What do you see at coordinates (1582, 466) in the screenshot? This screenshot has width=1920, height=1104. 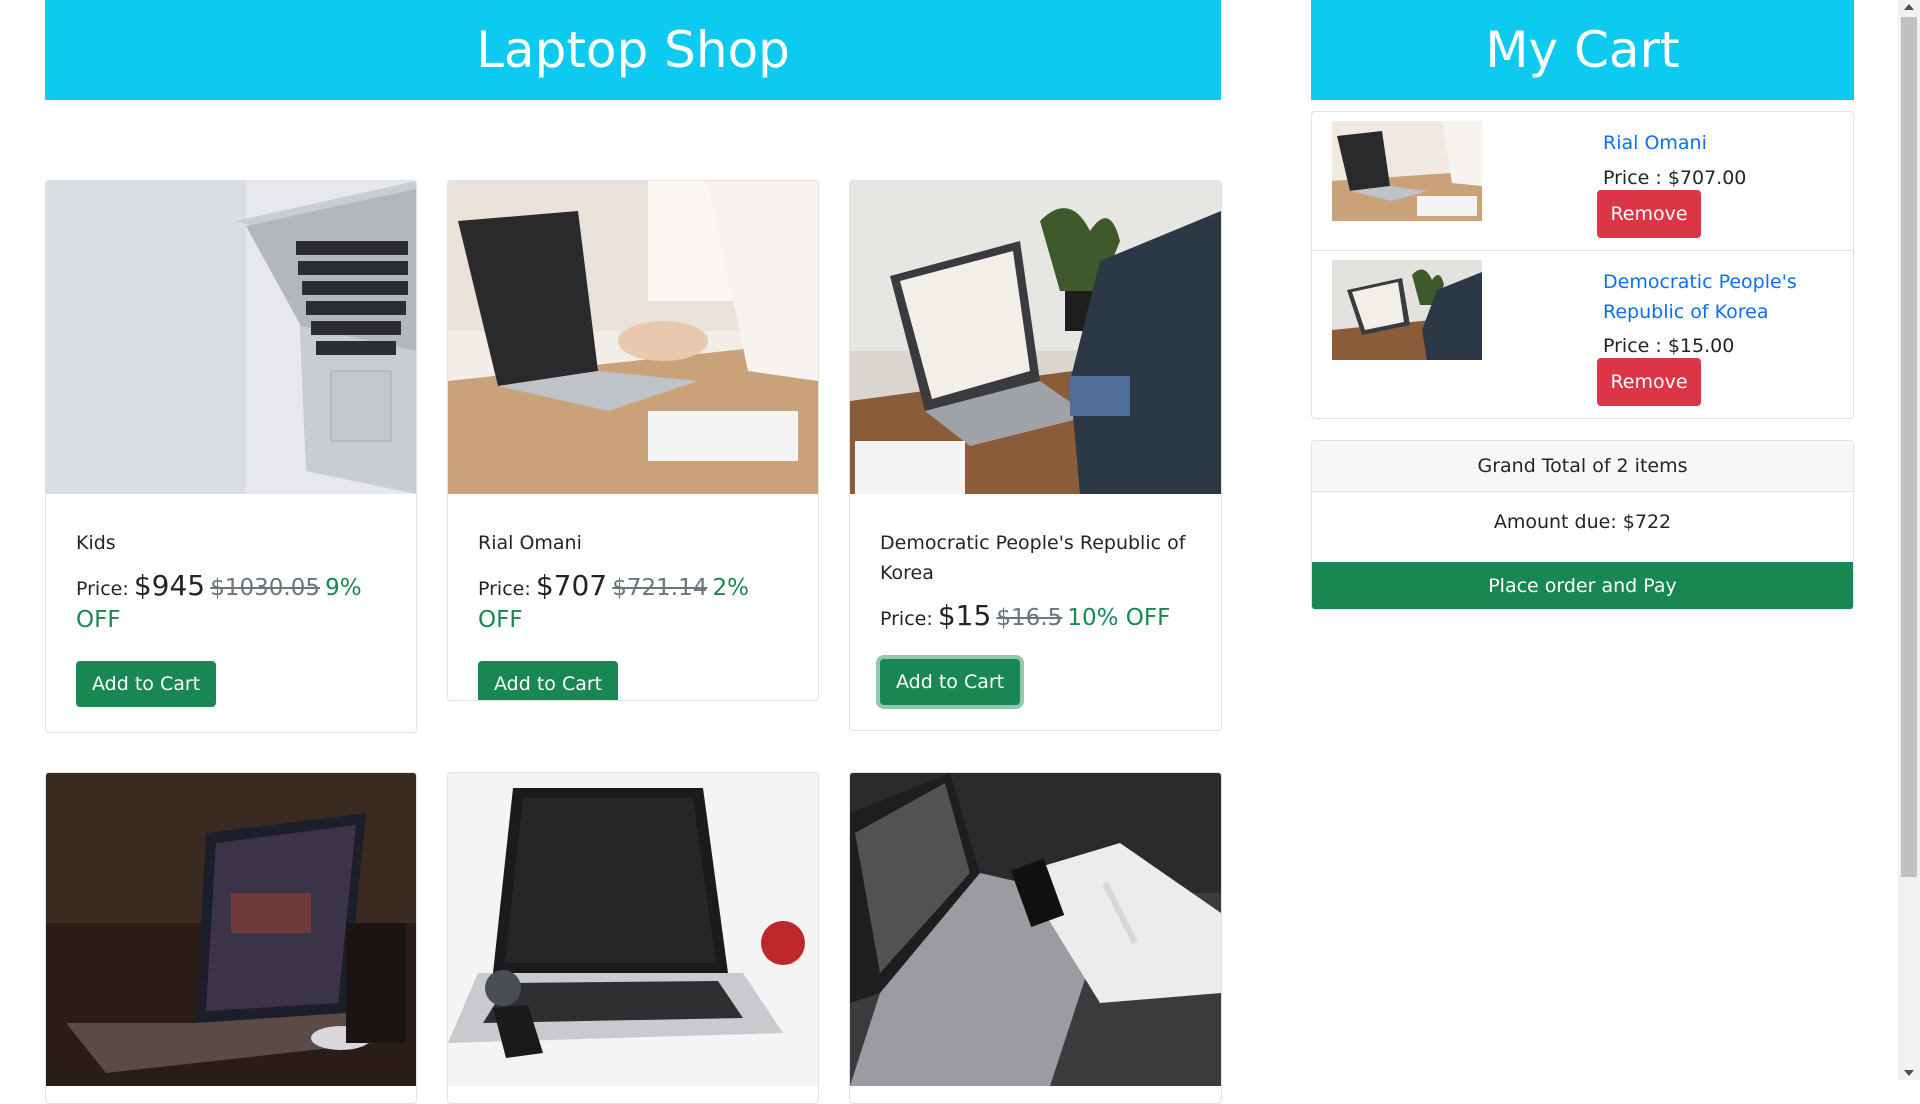 I see `grand-total: Grand Total of 2 items` at bounding box center [1582, 466].